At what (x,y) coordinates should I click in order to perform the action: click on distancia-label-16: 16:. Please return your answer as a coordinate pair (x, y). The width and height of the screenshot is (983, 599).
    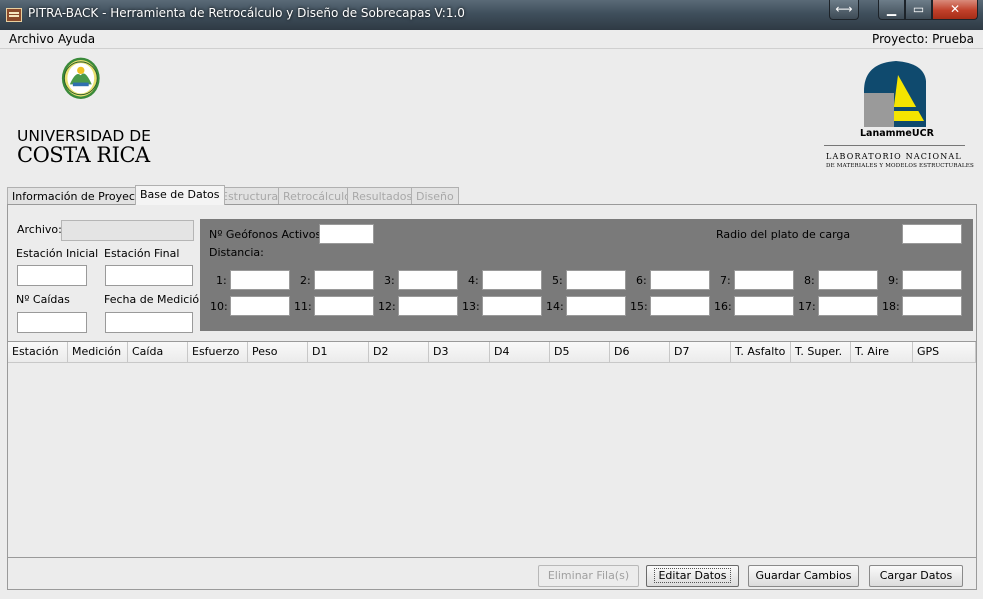
    Looking at the image, I should click on (723, 306).